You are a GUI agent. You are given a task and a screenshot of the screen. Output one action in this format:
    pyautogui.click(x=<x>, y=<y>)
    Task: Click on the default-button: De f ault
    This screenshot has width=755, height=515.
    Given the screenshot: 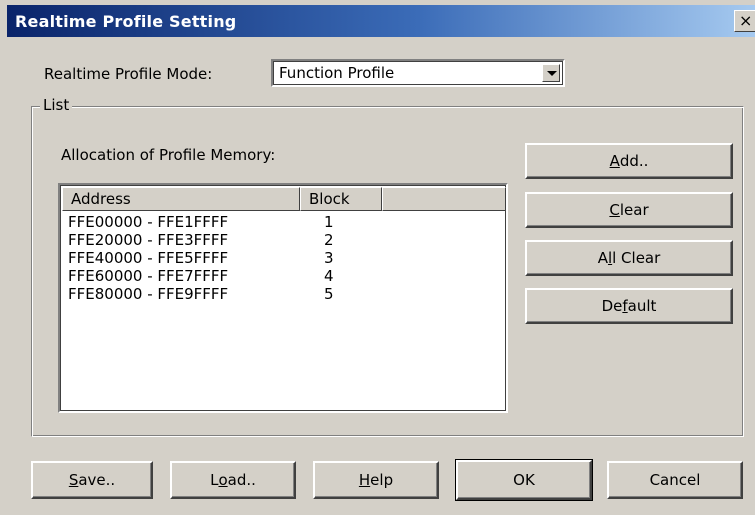 What is the action you would take?
    pyautogui.click(x=629, y=306)
    